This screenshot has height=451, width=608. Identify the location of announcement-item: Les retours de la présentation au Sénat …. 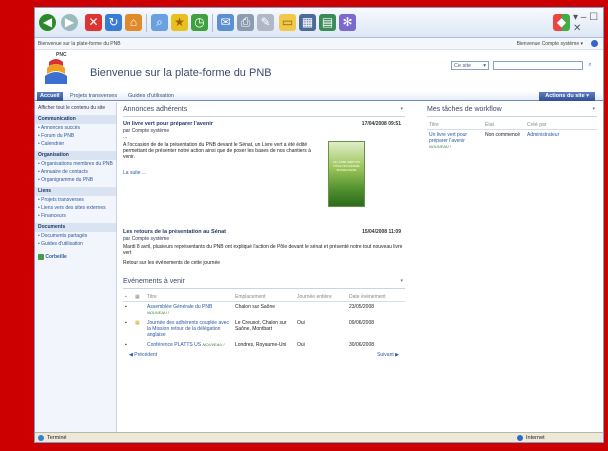
(264, 249).